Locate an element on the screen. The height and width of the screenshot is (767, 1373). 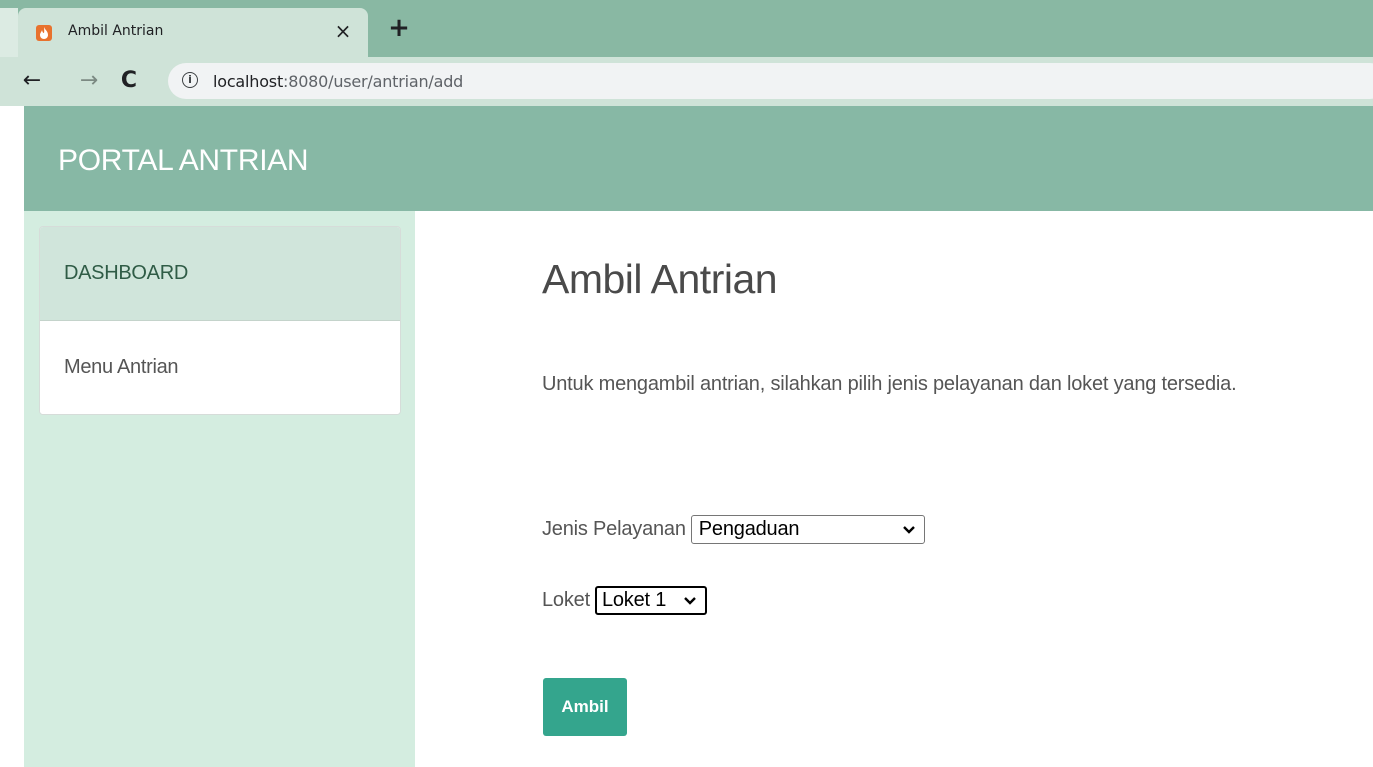
url-host: localhost is located at coordinates (248, 81).